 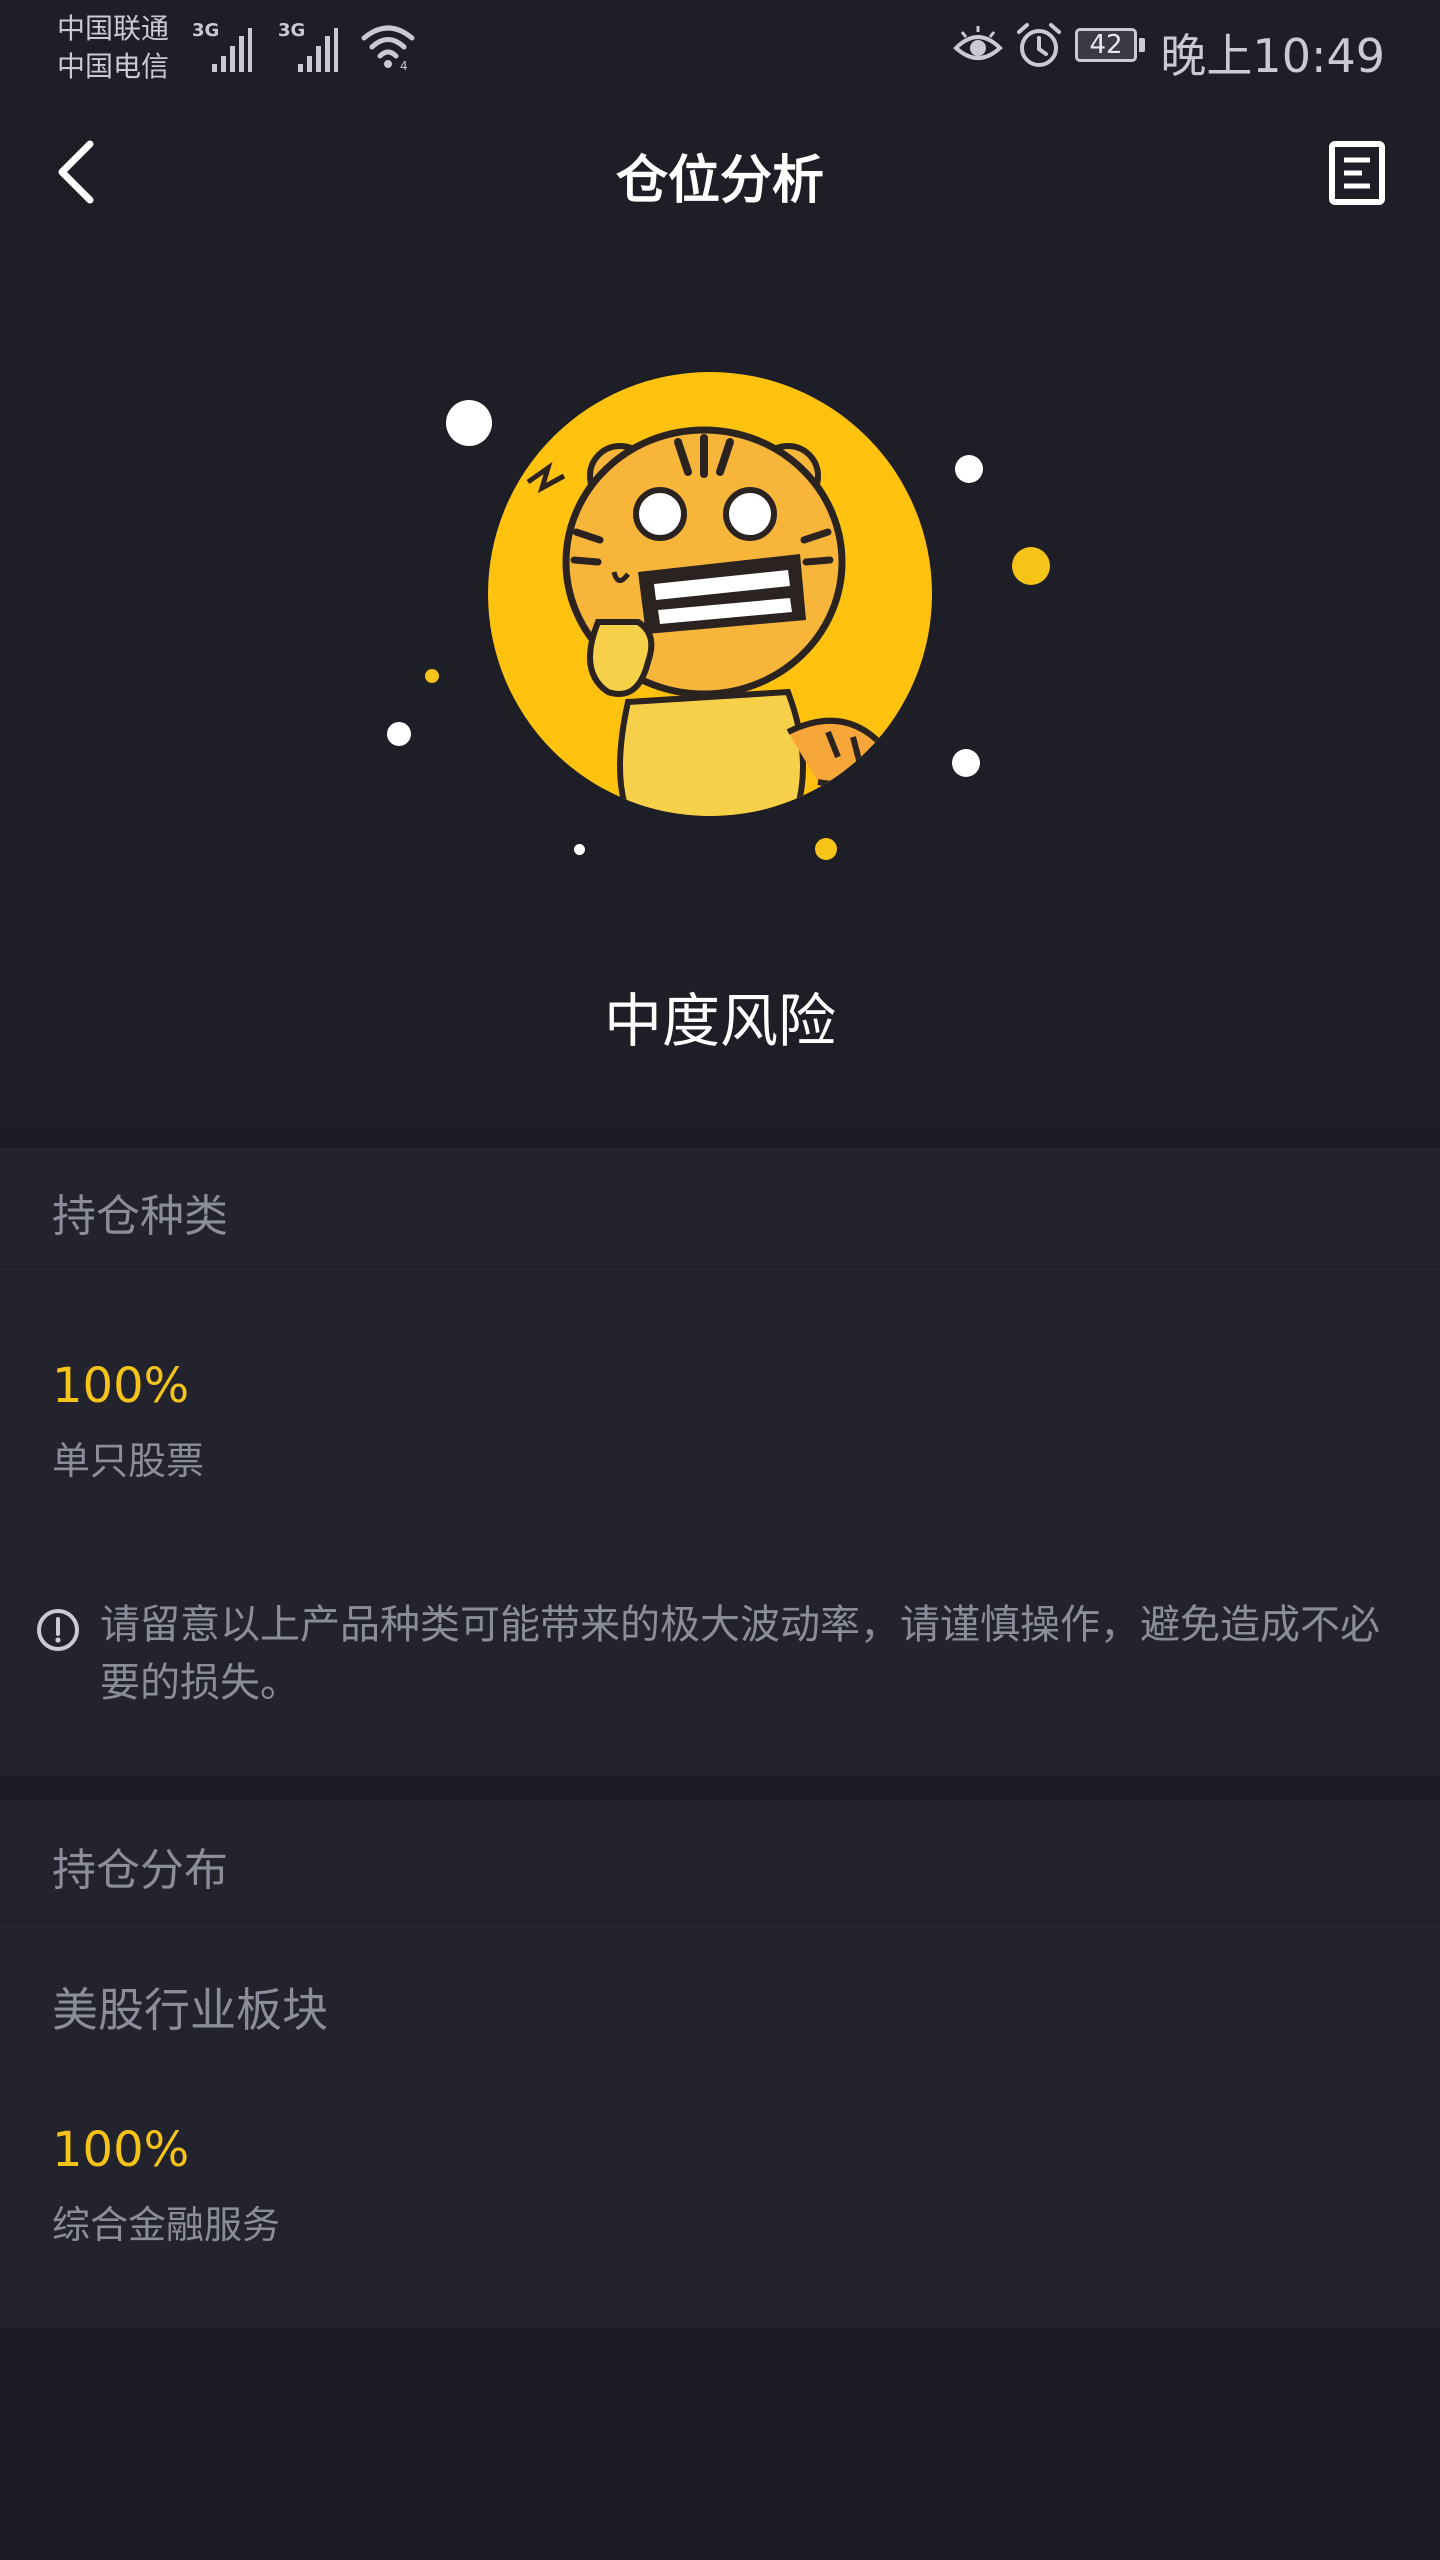 I want to click on signal-2: 3G, so click(x=308, y=46).